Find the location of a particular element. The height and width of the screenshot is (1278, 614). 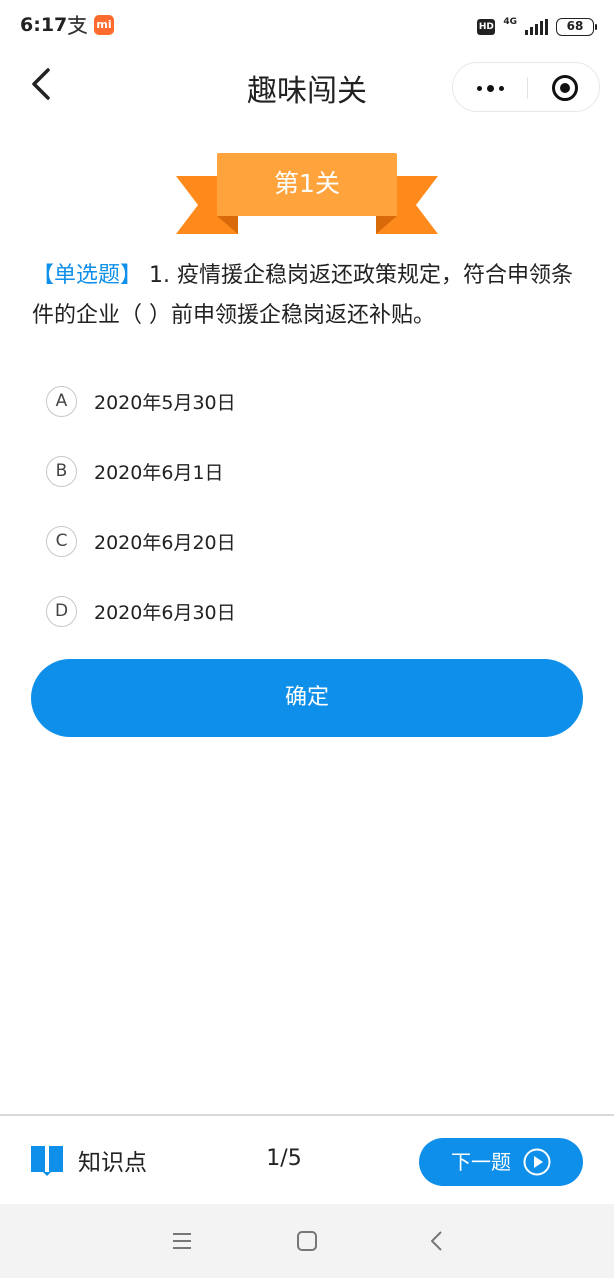

option-letter: A is located at coordinates (61, 401).